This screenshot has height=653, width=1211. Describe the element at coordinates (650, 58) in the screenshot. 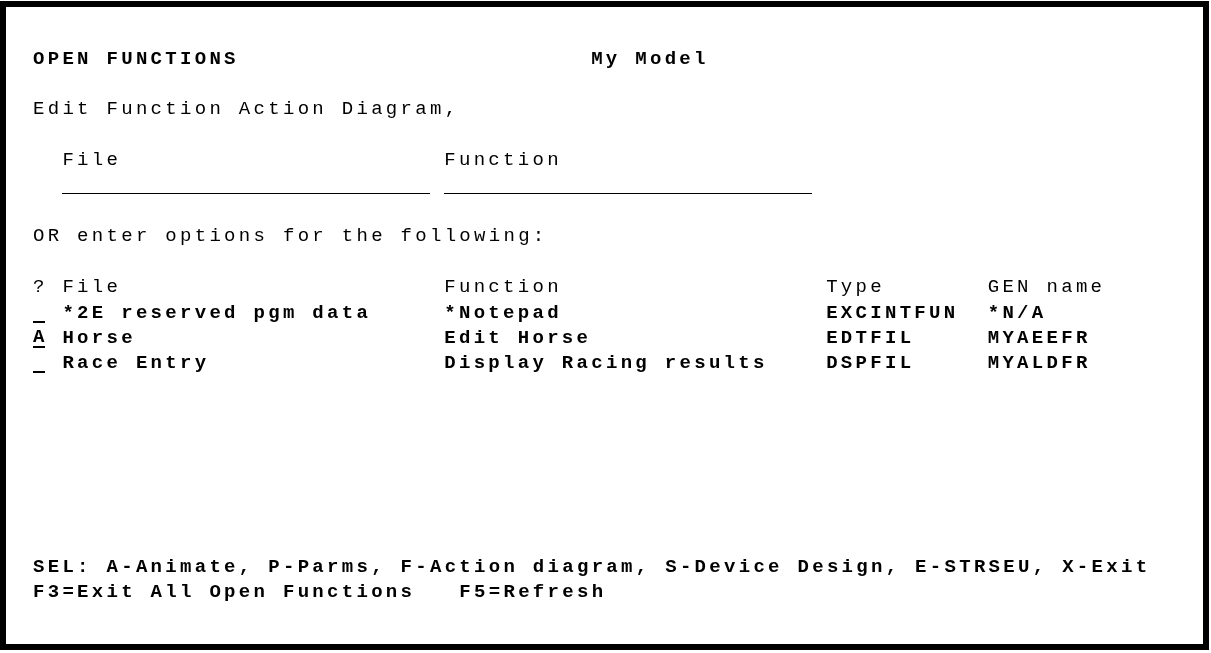

I see `model-name: My Model` at that location.